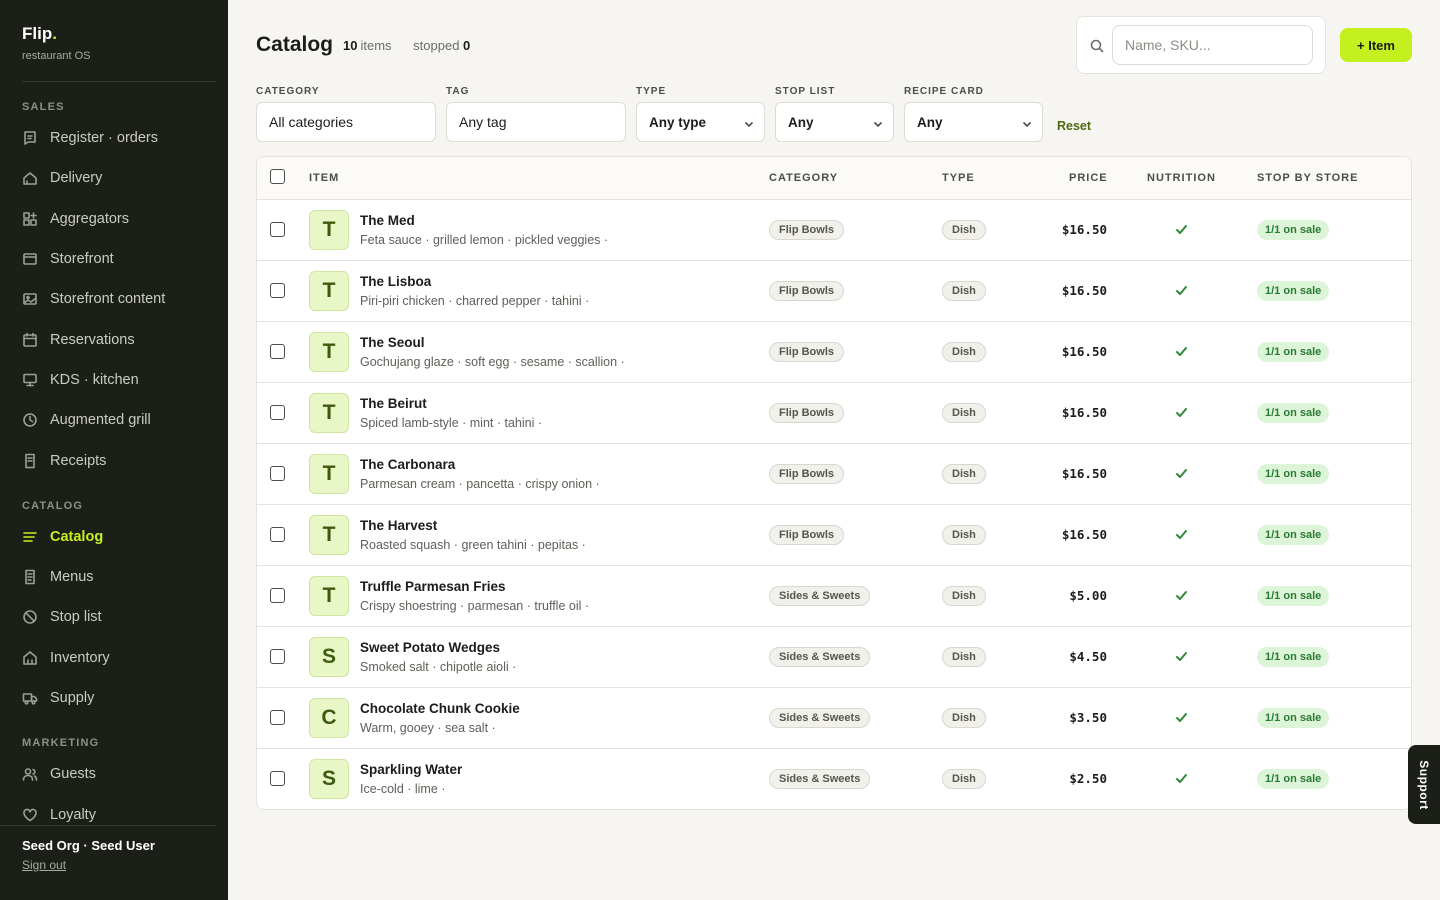  Describe the element at coordinates (1181, 778) in the screenshot. I see `nutrition-check-icon` at that location.